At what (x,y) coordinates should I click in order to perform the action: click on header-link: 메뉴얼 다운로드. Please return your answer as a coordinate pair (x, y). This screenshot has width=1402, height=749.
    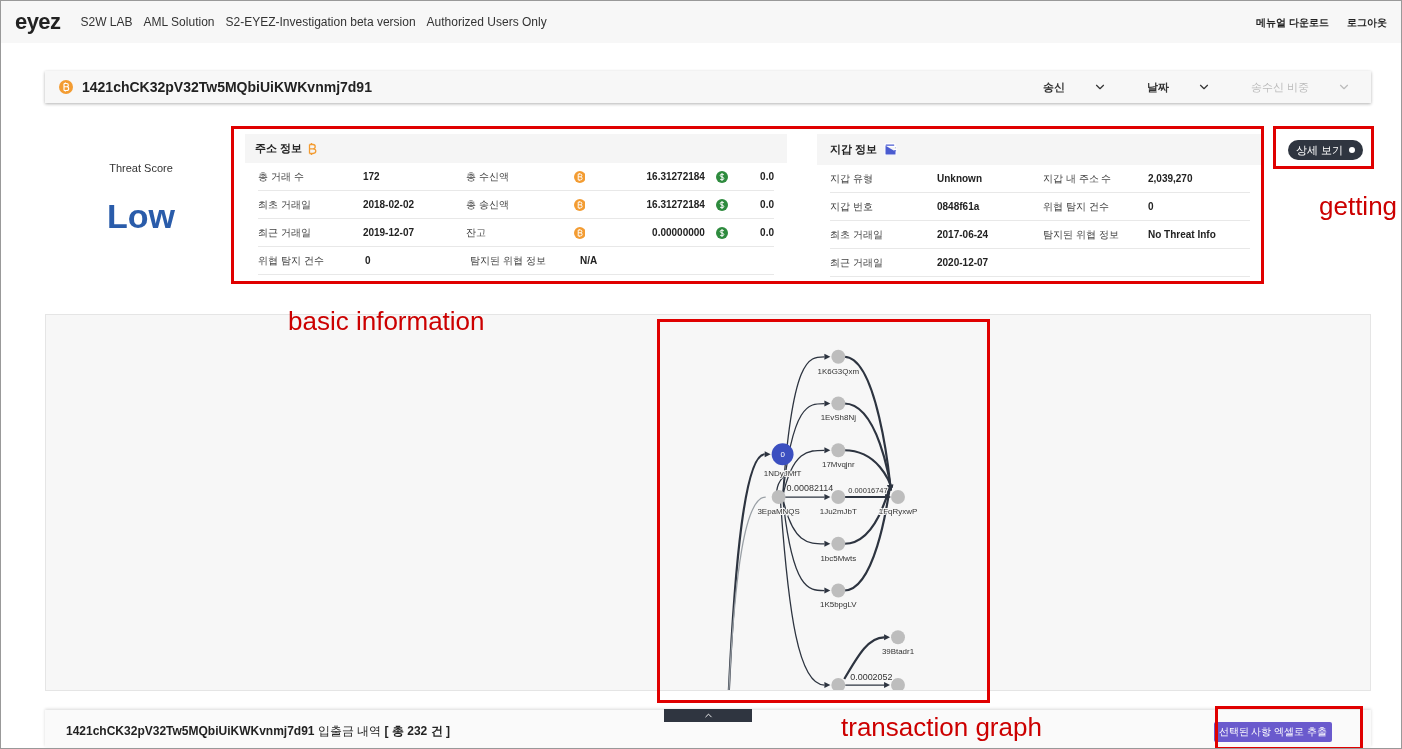
    Looking at the image, I should click on (1292, 22).